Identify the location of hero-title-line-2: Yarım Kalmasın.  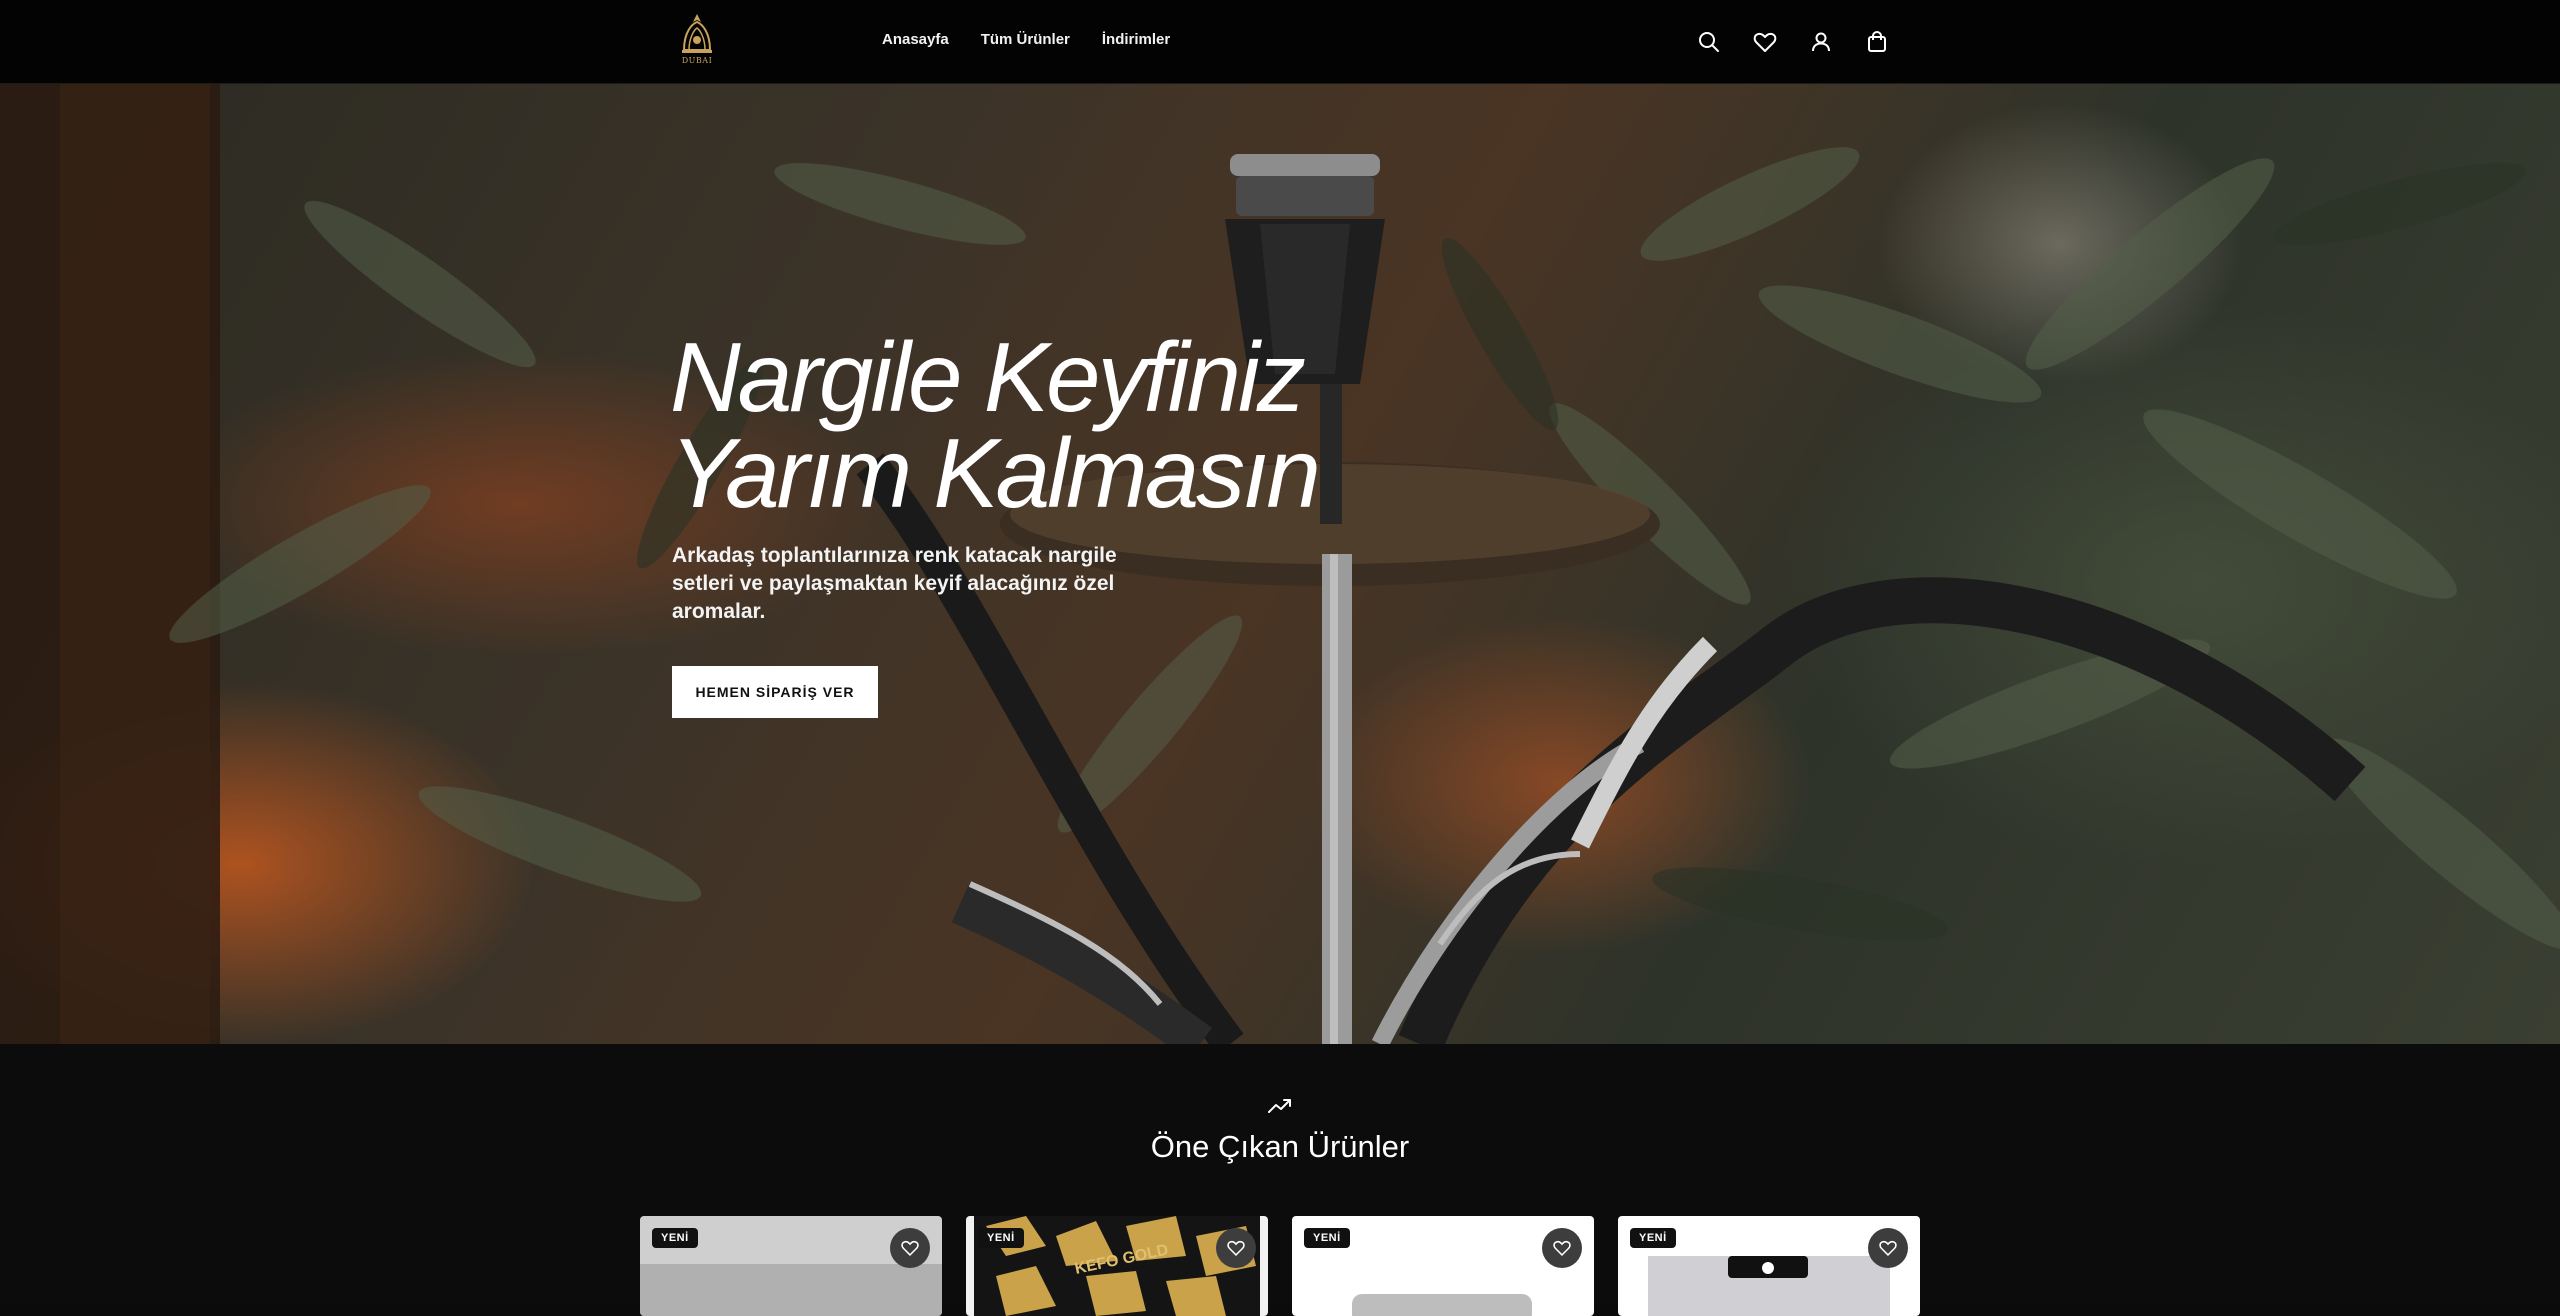
(995, 473).